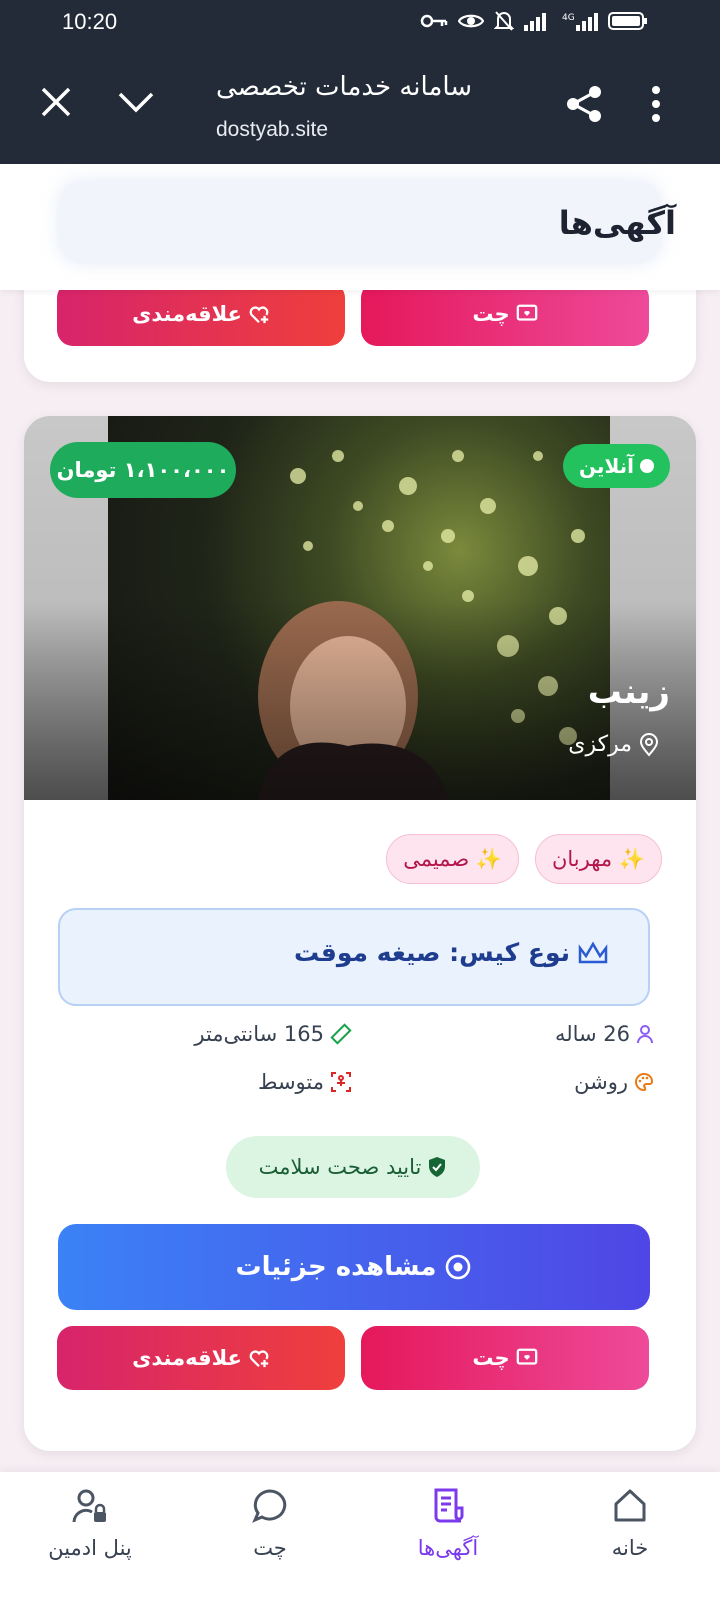 This screenshot has width=720, height=1600. What do you see at coordinates (647, 466) in the screenshot?
I see `online-dot-icon` at bounding box center [647, 466].